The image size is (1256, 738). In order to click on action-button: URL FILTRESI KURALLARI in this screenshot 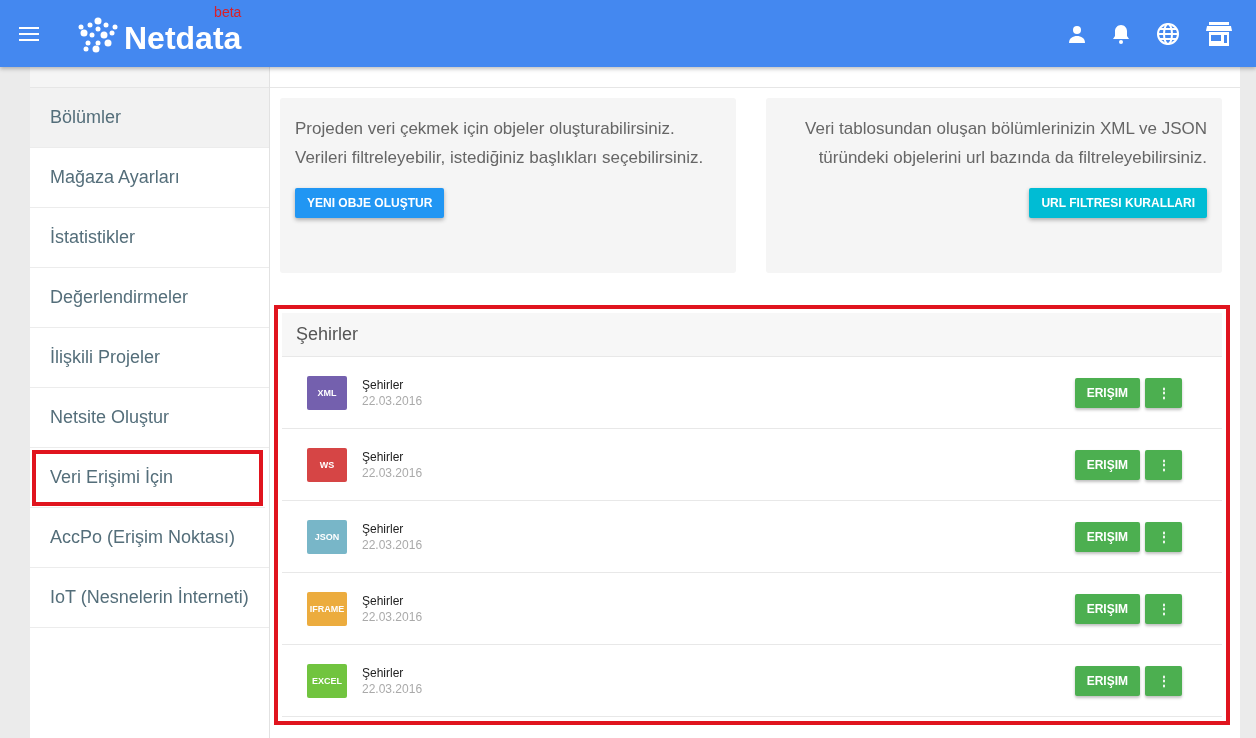, I will do `click(1118, 203)`.